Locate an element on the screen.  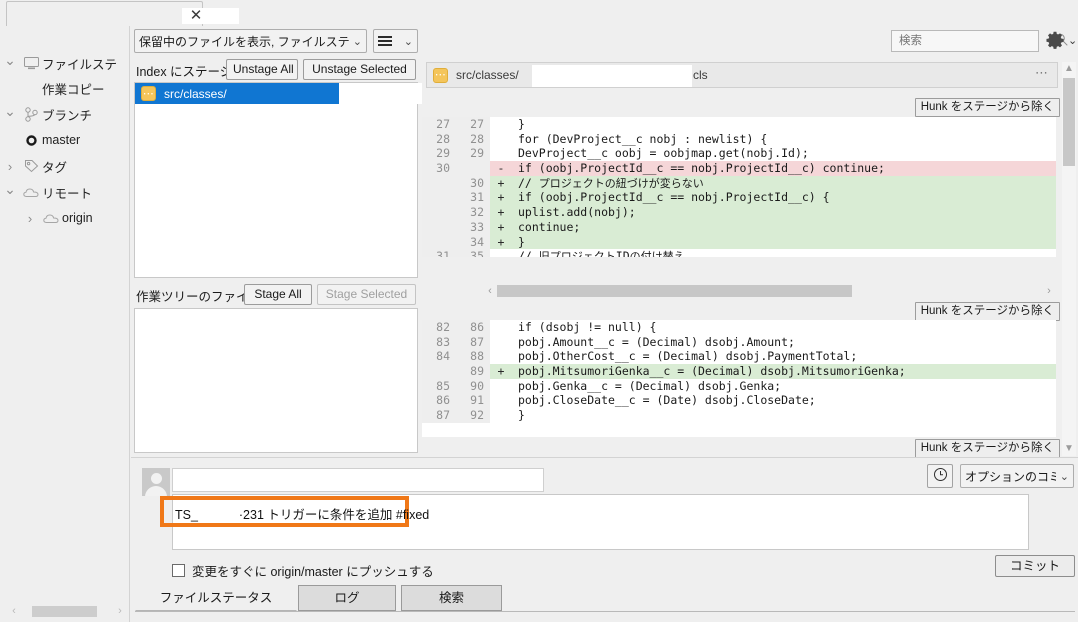
view-mode-dropdown: ⌄ is located at coordinates (395, 41).